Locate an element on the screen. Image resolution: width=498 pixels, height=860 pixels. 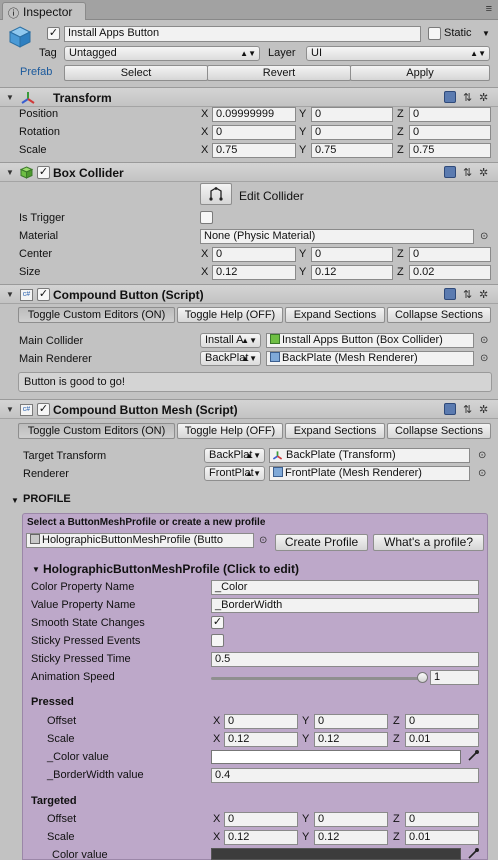
pressed-offset-x-field: 0 is located at coordinates (261, 721).